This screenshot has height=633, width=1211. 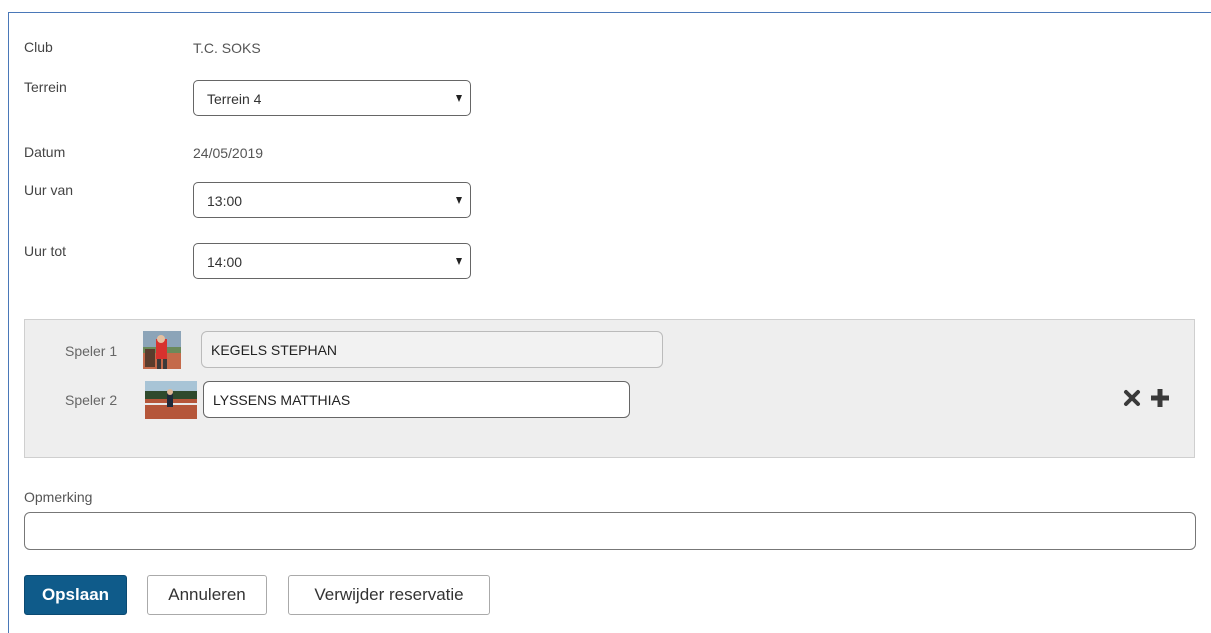 What do you see at coordinates (207, 595) in the screenshot?
I see `cancel-button: Annuleren` at bounding box center [207, 595].